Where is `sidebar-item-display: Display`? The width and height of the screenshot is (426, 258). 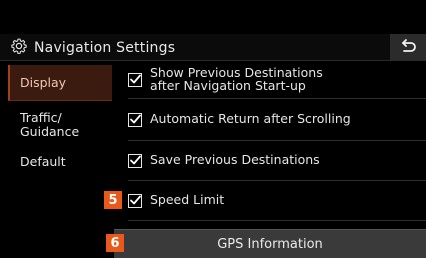 sidebar-item-display: Display is located at coordinates (60, 83).